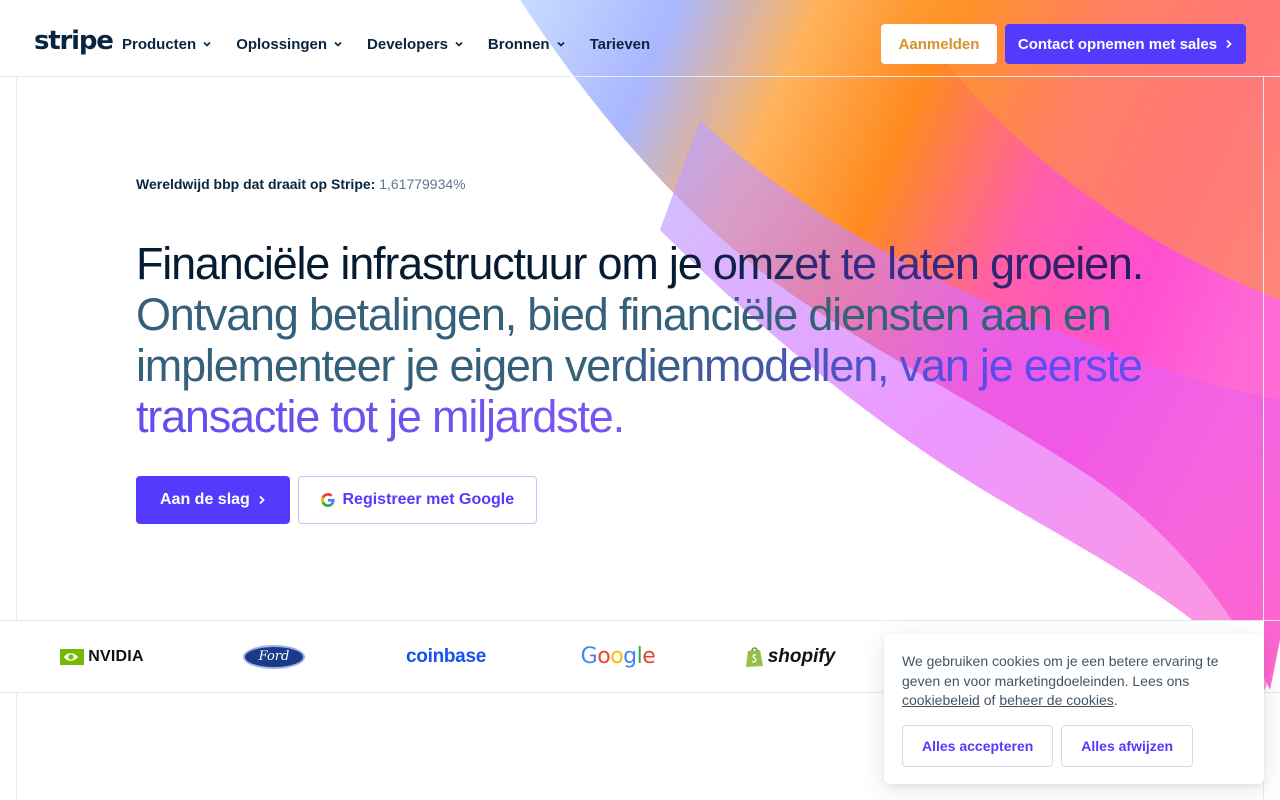 The image size is (1280, 800). I want to click on nav-item-developers: Developers, so click(415, 44).